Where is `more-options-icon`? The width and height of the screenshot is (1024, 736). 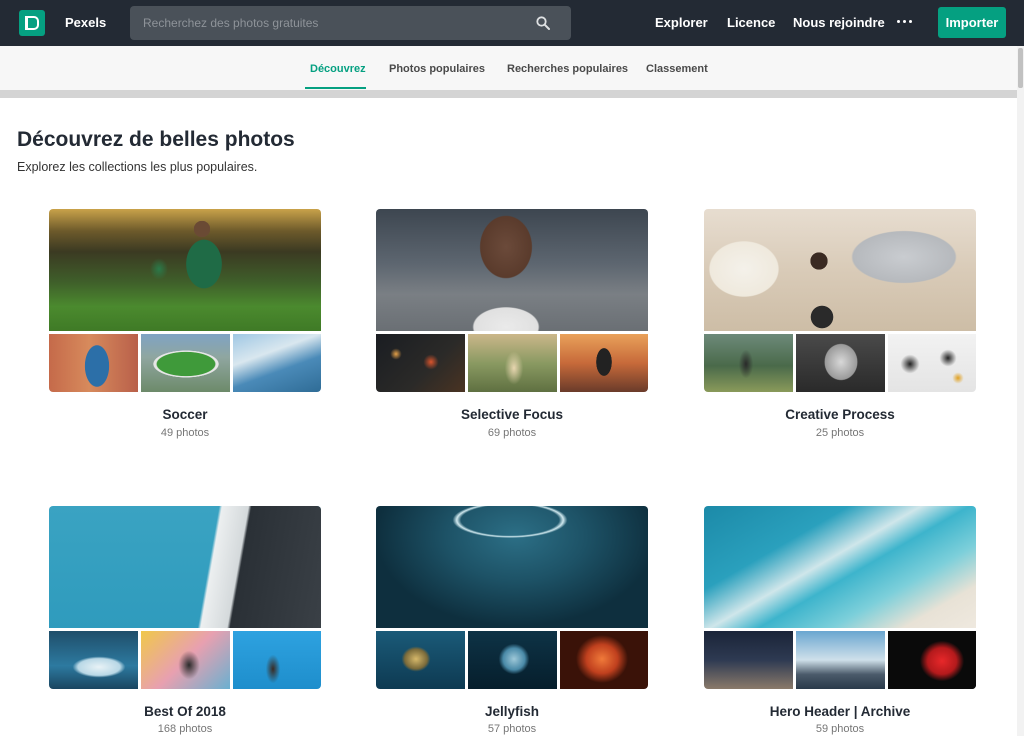
more-options-icon is located at coordinates (905, 22).